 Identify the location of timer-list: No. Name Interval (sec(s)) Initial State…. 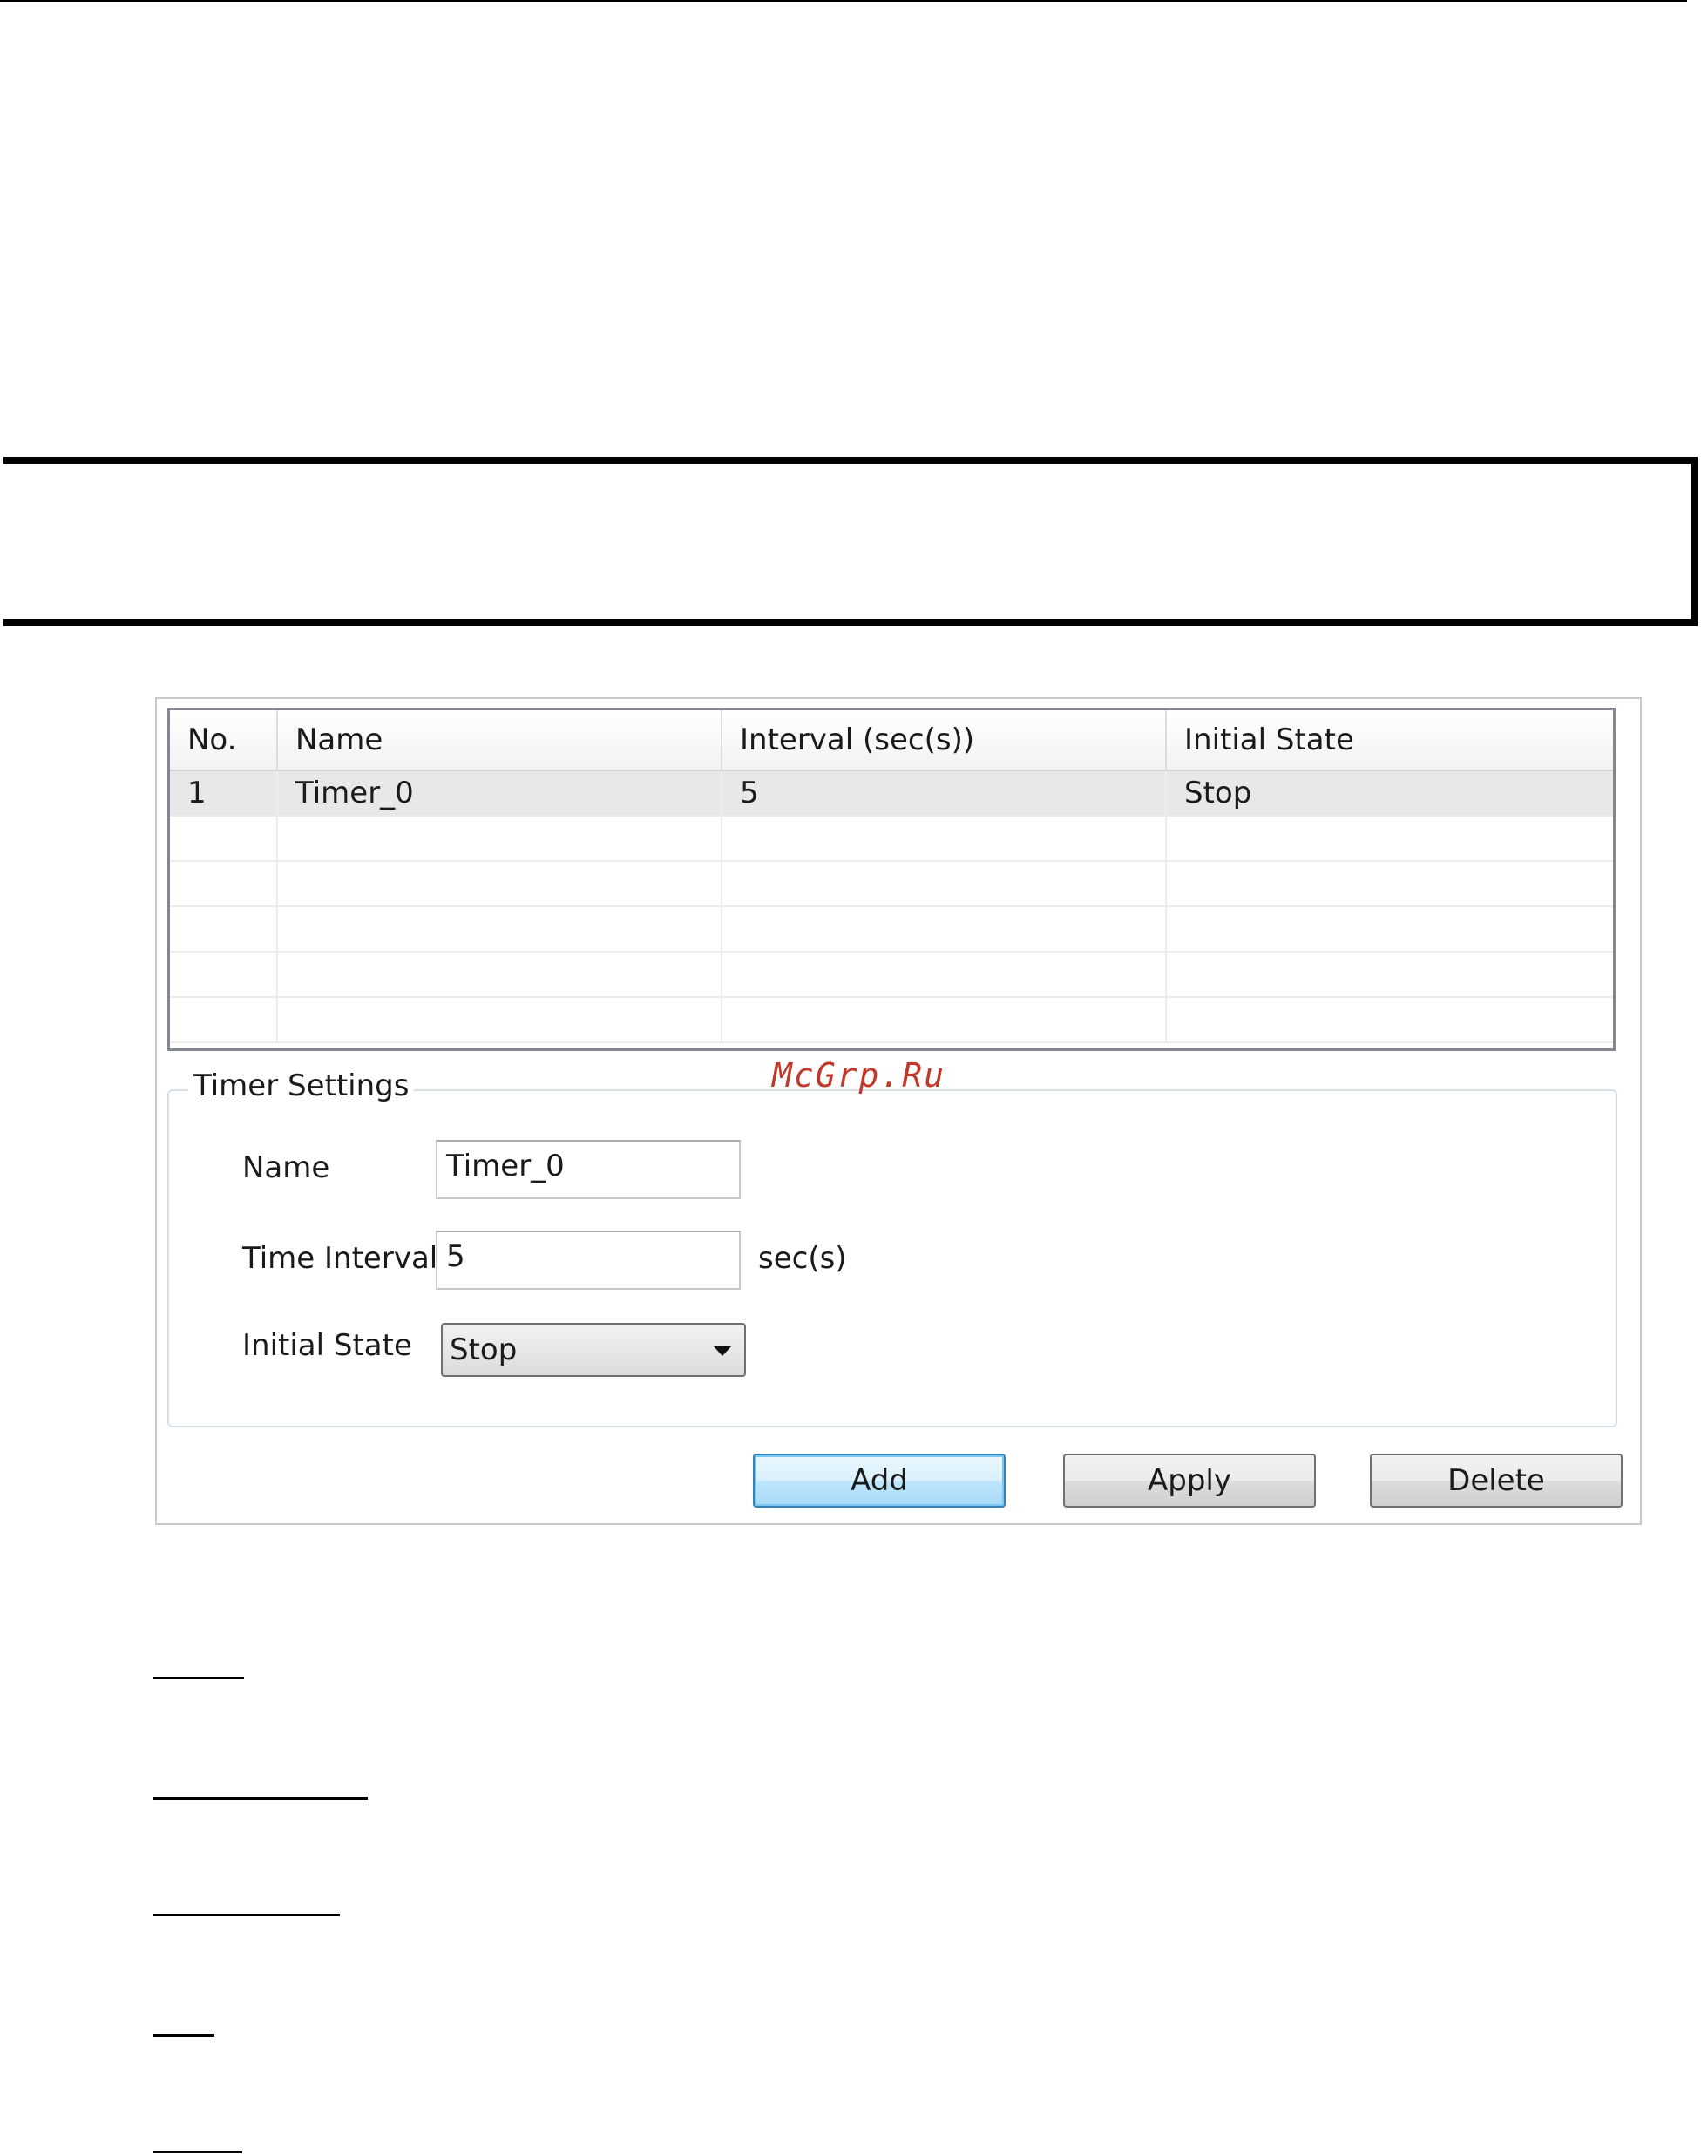
(891, 879).